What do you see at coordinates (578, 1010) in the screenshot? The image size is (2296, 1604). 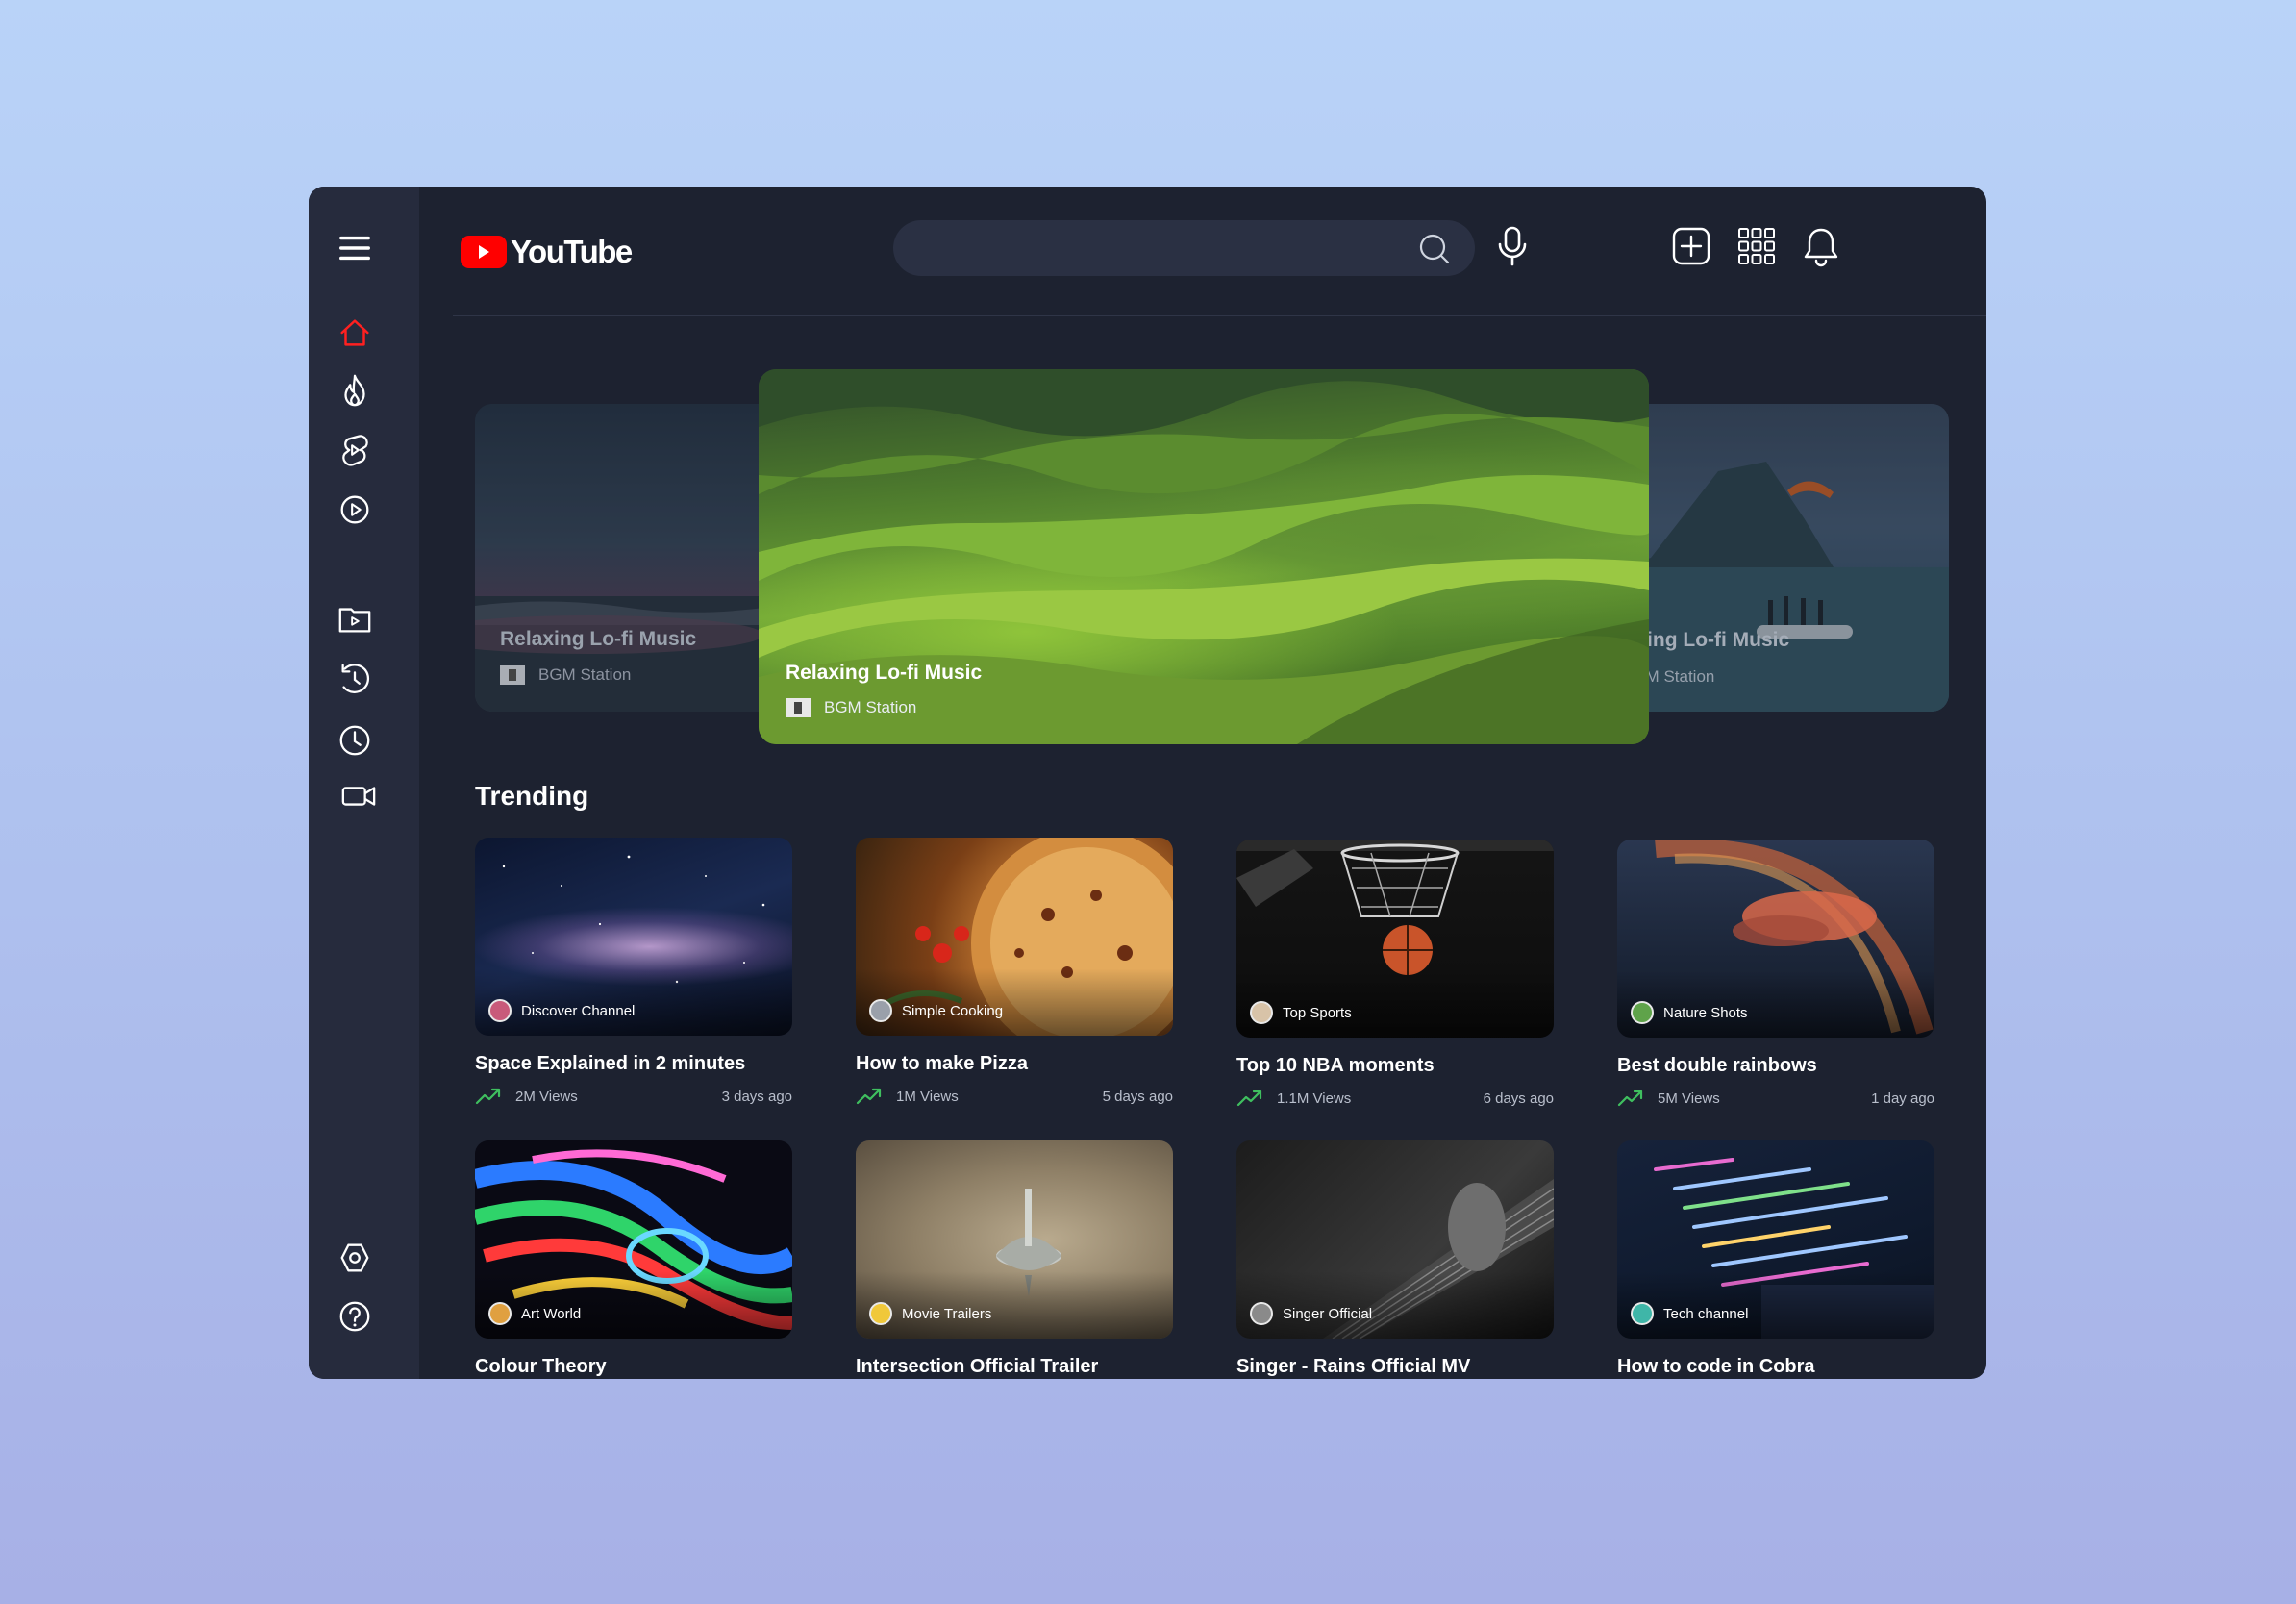 I see `card-channel-name: Discover Channel` at bounding box center [578, 1010].